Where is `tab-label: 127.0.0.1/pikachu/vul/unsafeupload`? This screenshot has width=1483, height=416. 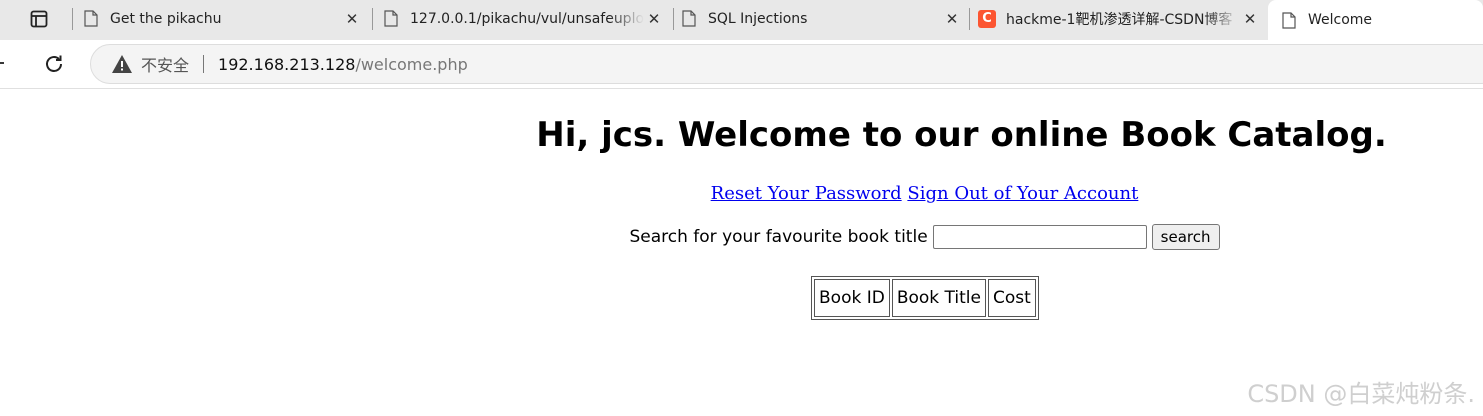 tab-label: 127.0.0.1/pikachu/vul/unsafeupload is located at coordinates (527, 18).